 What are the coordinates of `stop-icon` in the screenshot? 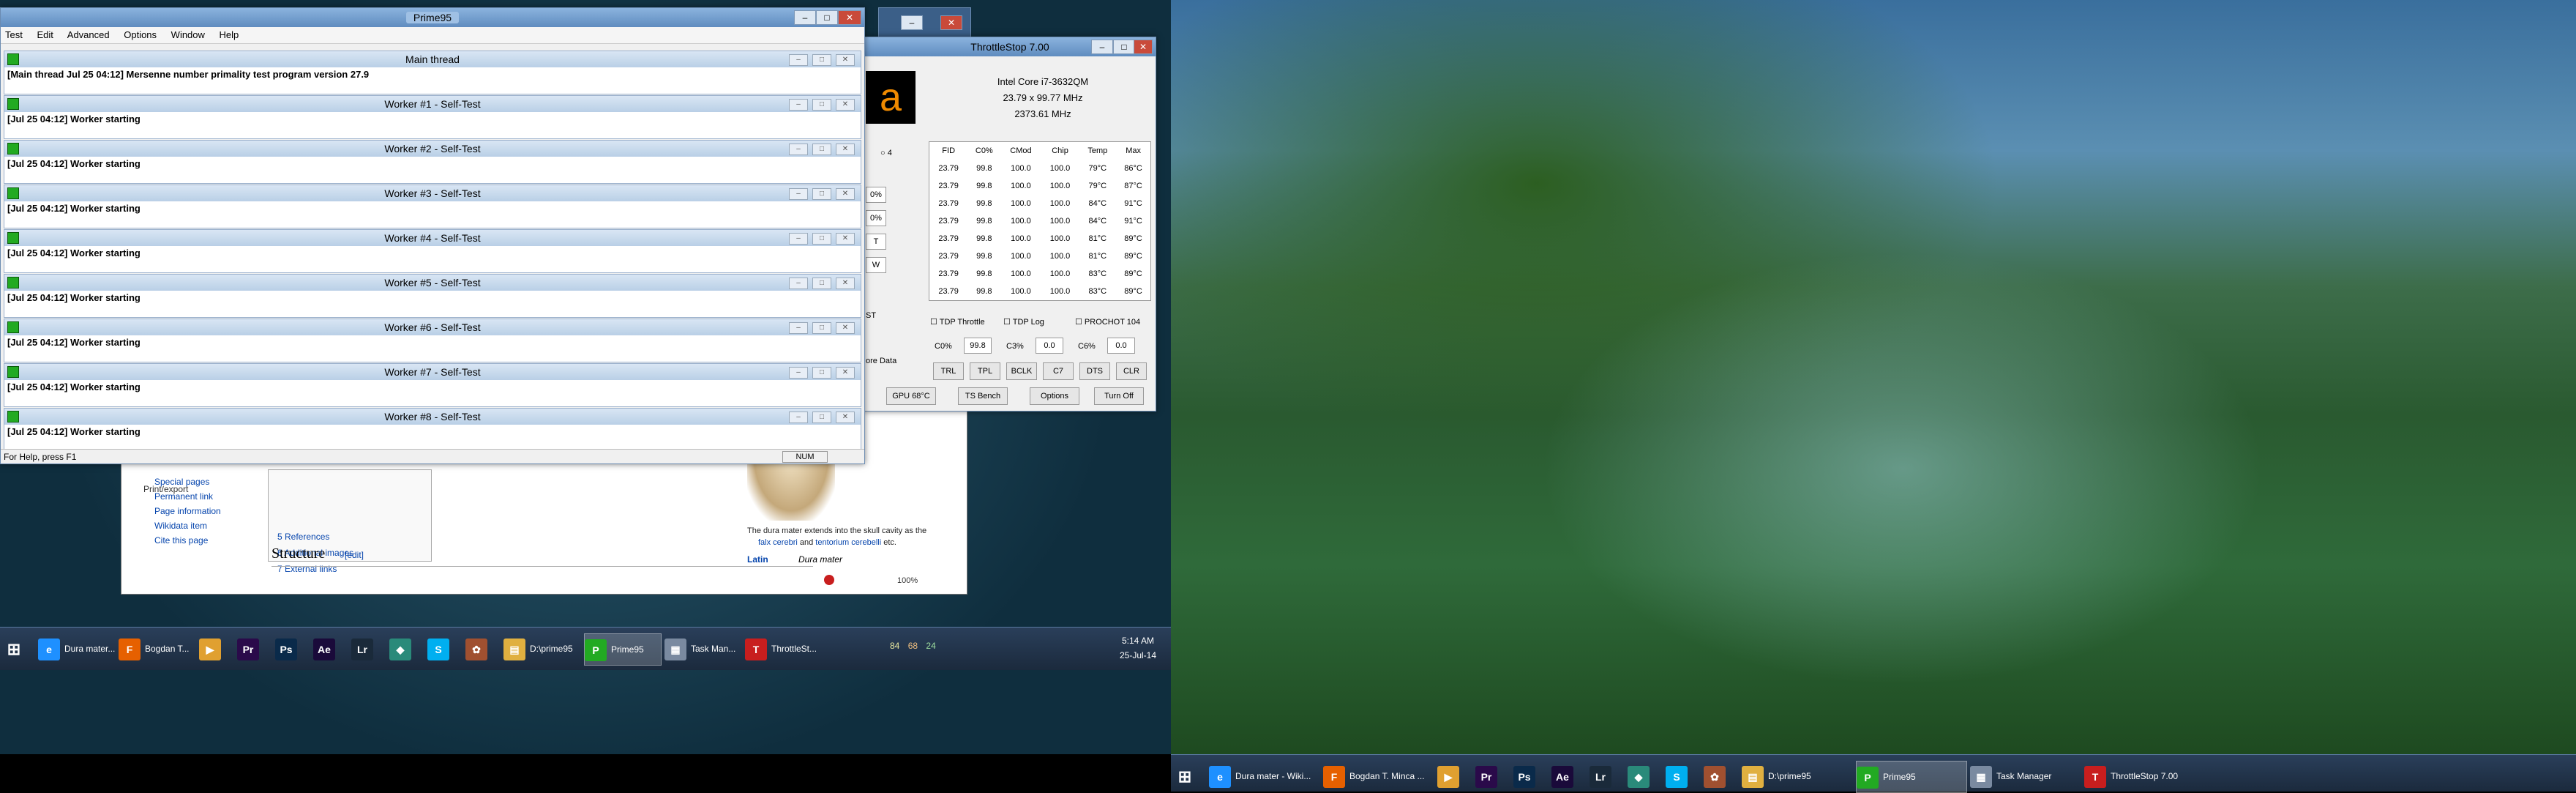 It's located at (829, 580).